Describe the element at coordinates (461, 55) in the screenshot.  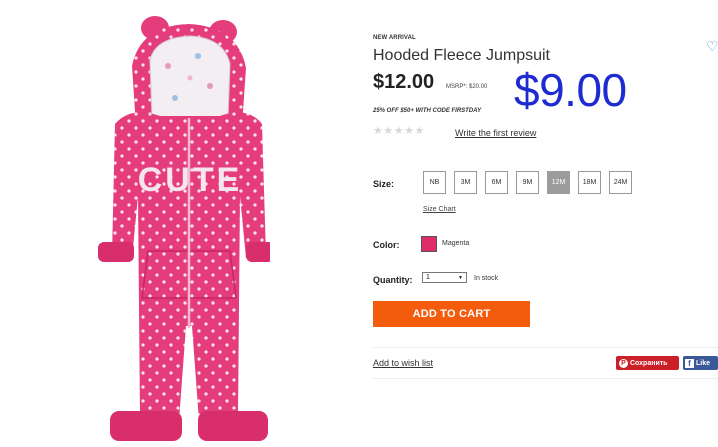
I see `product-title: Hooded Fleece Jumpsuit` at that location.